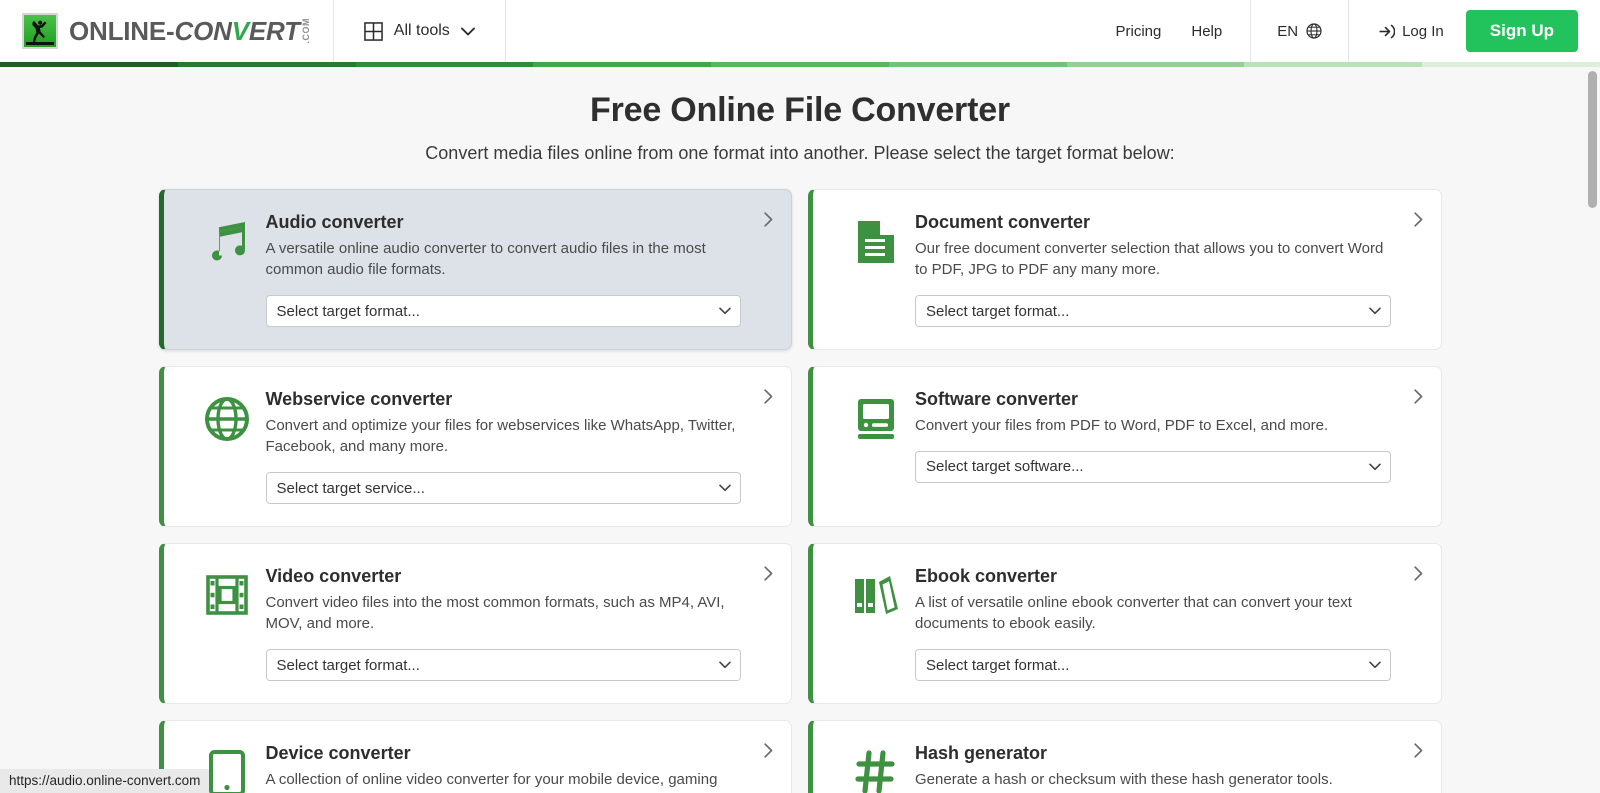  Describe the element at coordinates (227, 623) in the screenshot. I see `film-strip-icon` at that location.